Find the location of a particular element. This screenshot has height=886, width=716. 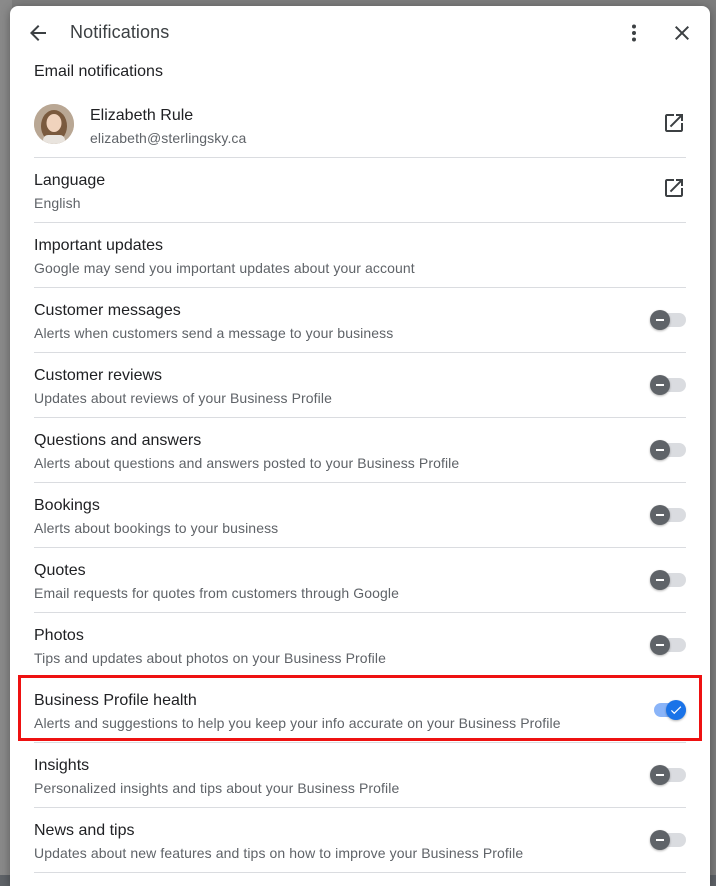

dialog-title: Notifications is located at coordinates (120, 32).